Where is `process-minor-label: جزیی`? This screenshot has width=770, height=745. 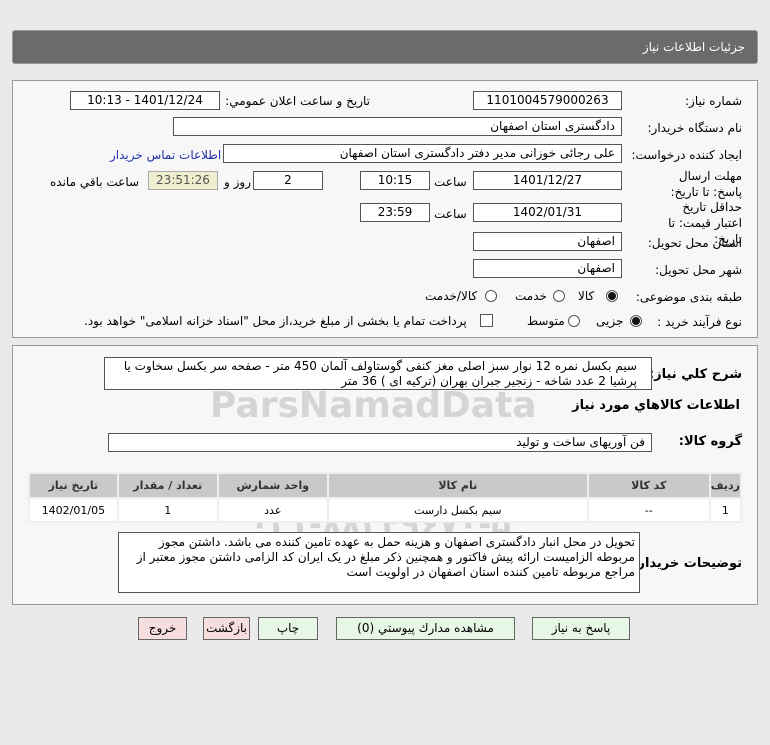
process-minor-label: جزیی is located at coordinates (610, 321).